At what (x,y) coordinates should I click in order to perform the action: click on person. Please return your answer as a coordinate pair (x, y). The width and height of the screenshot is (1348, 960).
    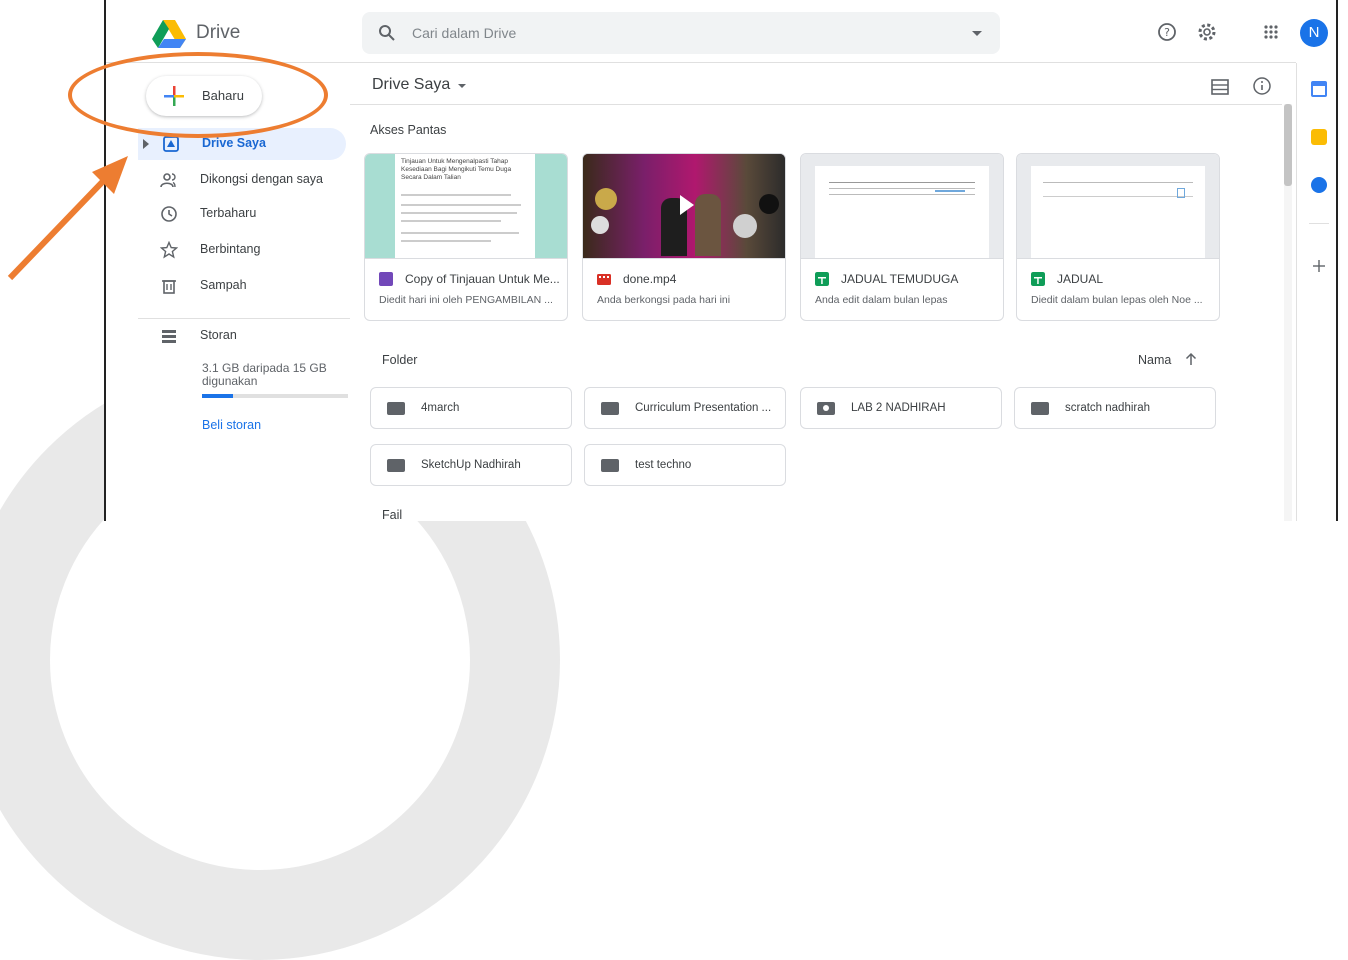
    Looking at the image, I should click on (708, 225).